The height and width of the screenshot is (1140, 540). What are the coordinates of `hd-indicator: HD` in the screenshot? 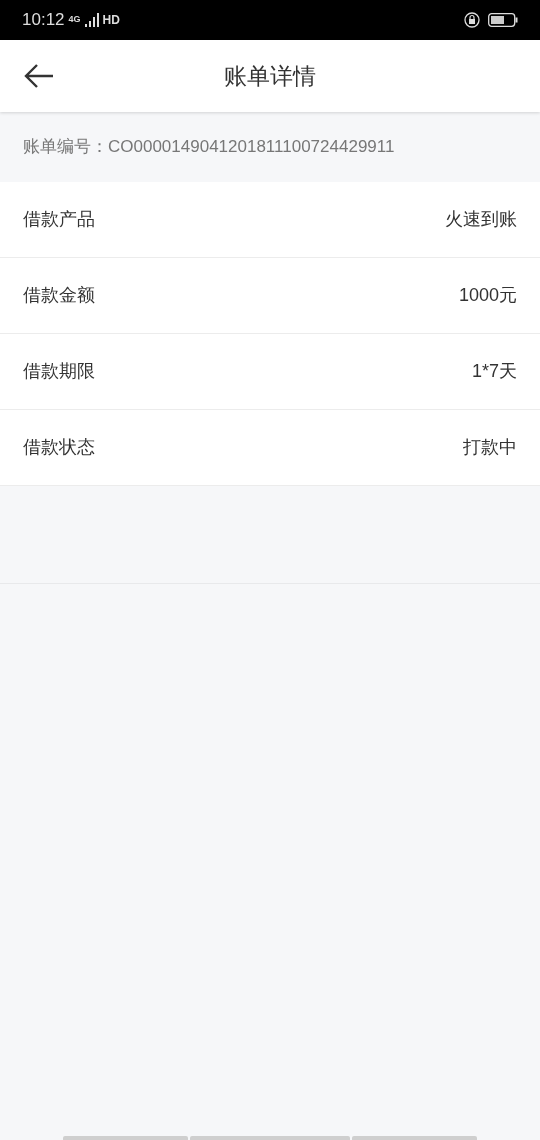 It's located at (111, 20).